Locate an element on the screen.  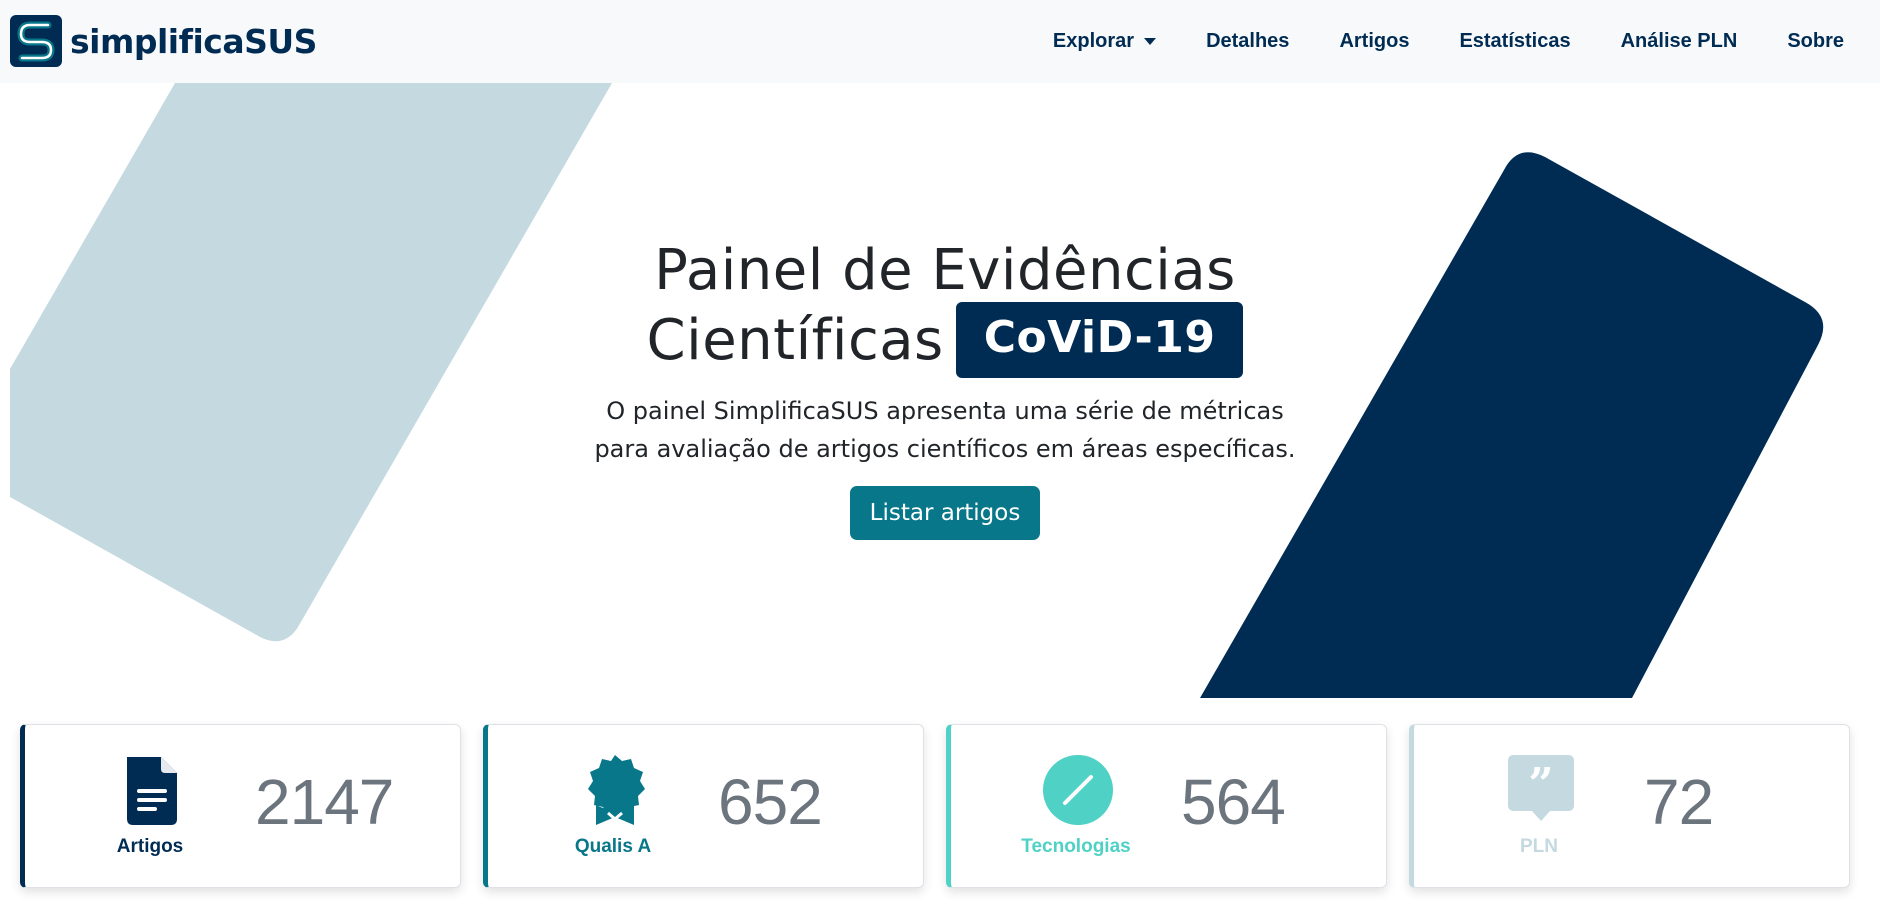
nav-detalhes: Detalhes is located at coordinates (1247, 41).